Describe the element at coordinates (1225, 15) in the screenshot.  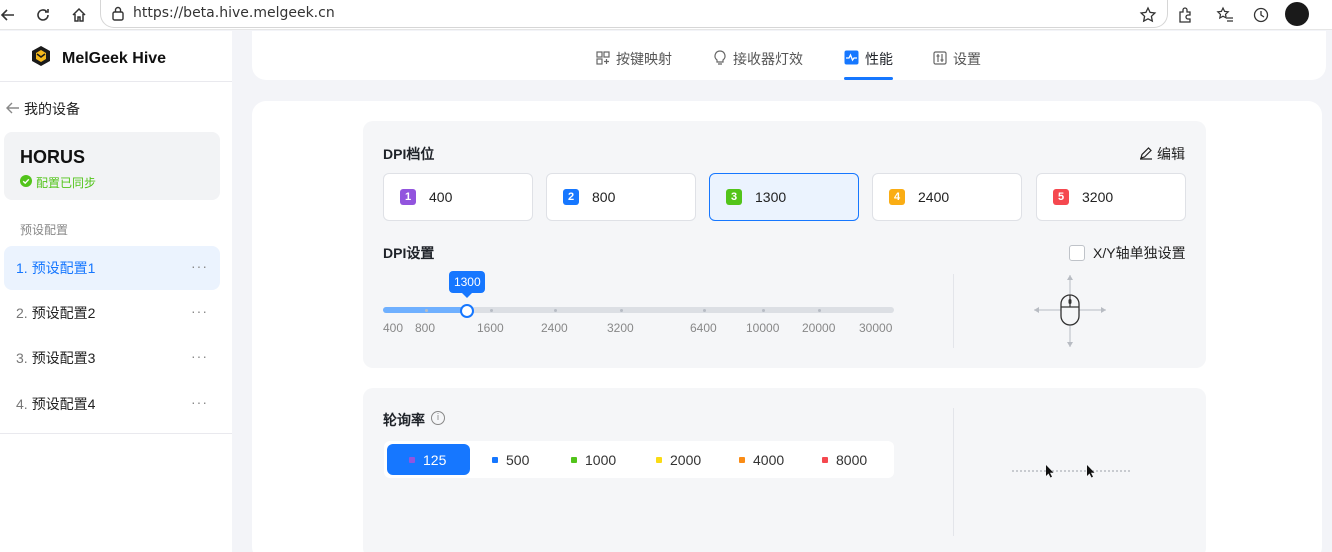
I see `favorites-list-icon` at that location.